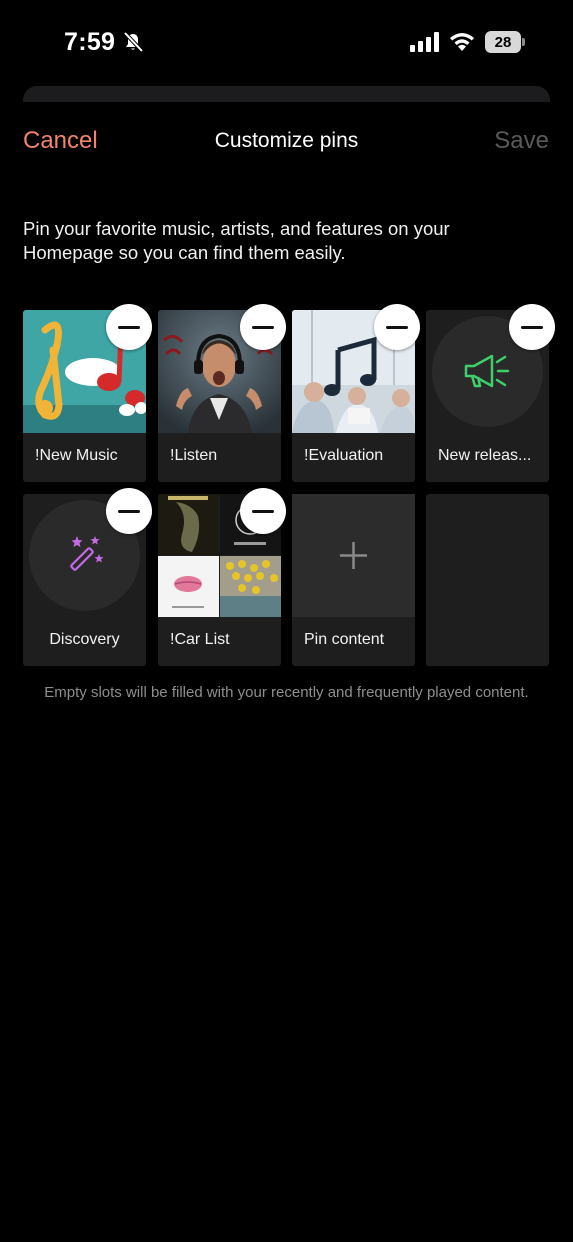 Image resolution: width=573 pixels, height=1242 pixels. I want to click on status-bar: 7:59 28, so click(286, 43).